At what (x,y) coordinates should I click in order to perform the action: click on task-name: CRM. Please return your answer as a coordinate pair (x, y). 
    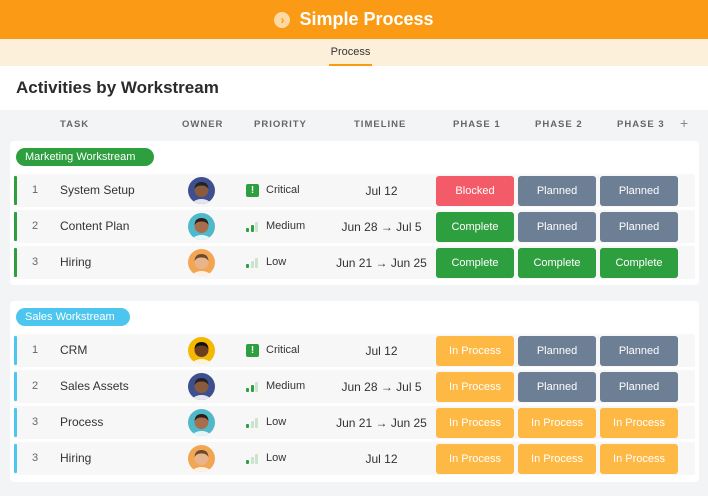
    Looking at the image, I should click on (73, 350).